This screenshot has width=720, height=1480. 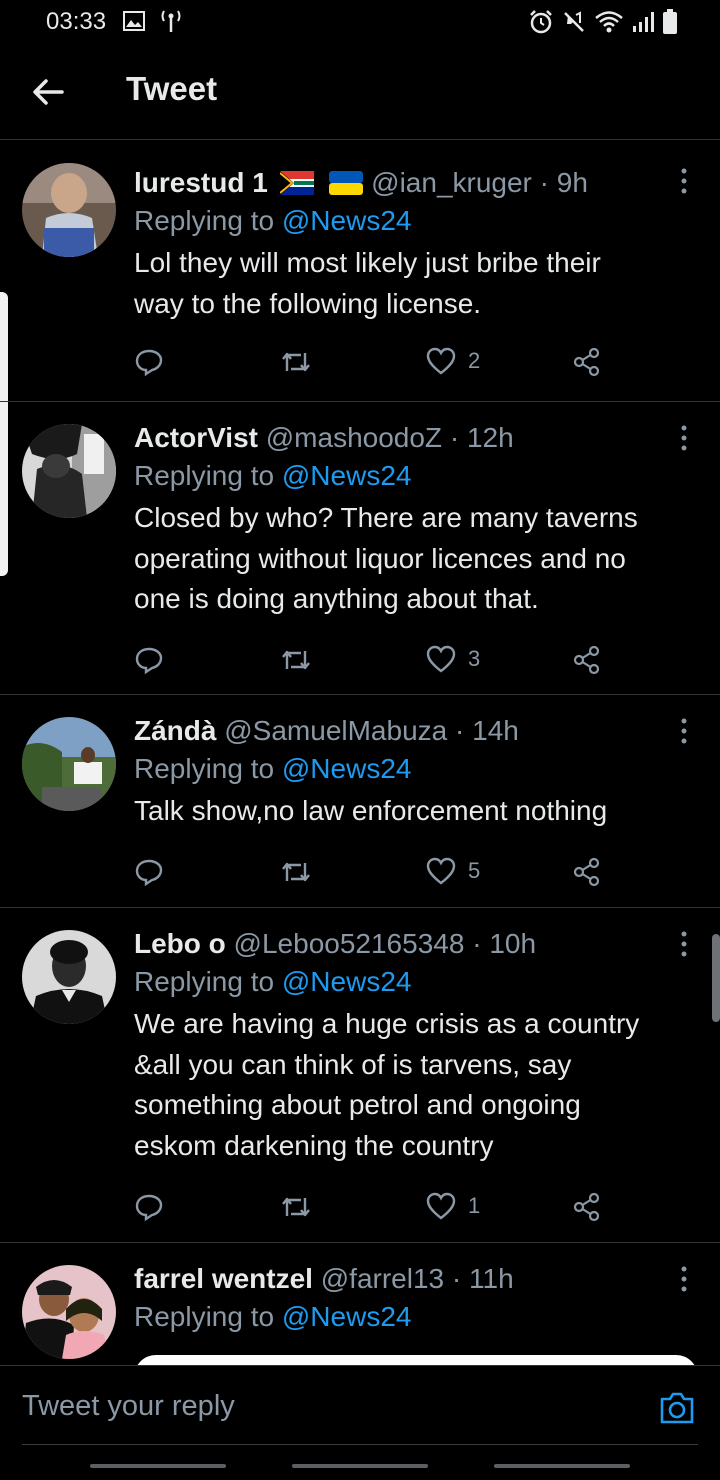 What do you see at coordinates (716, 978) in the screenshot?
I see `scrollbar-thumb` at bounding box center [716, 978].